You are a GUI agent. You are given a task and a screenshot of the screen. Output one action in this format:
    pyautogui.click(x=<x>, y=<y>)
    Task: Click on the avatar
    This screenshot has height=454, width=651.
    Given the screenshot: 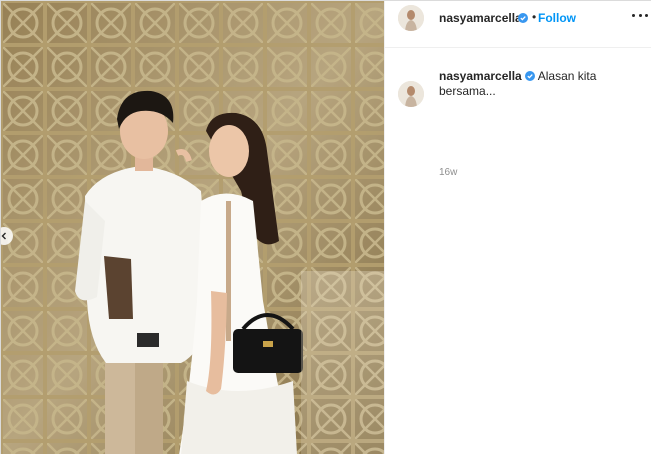 What is the action you would take?
    pyautogui.click(x=411, y=18)
    